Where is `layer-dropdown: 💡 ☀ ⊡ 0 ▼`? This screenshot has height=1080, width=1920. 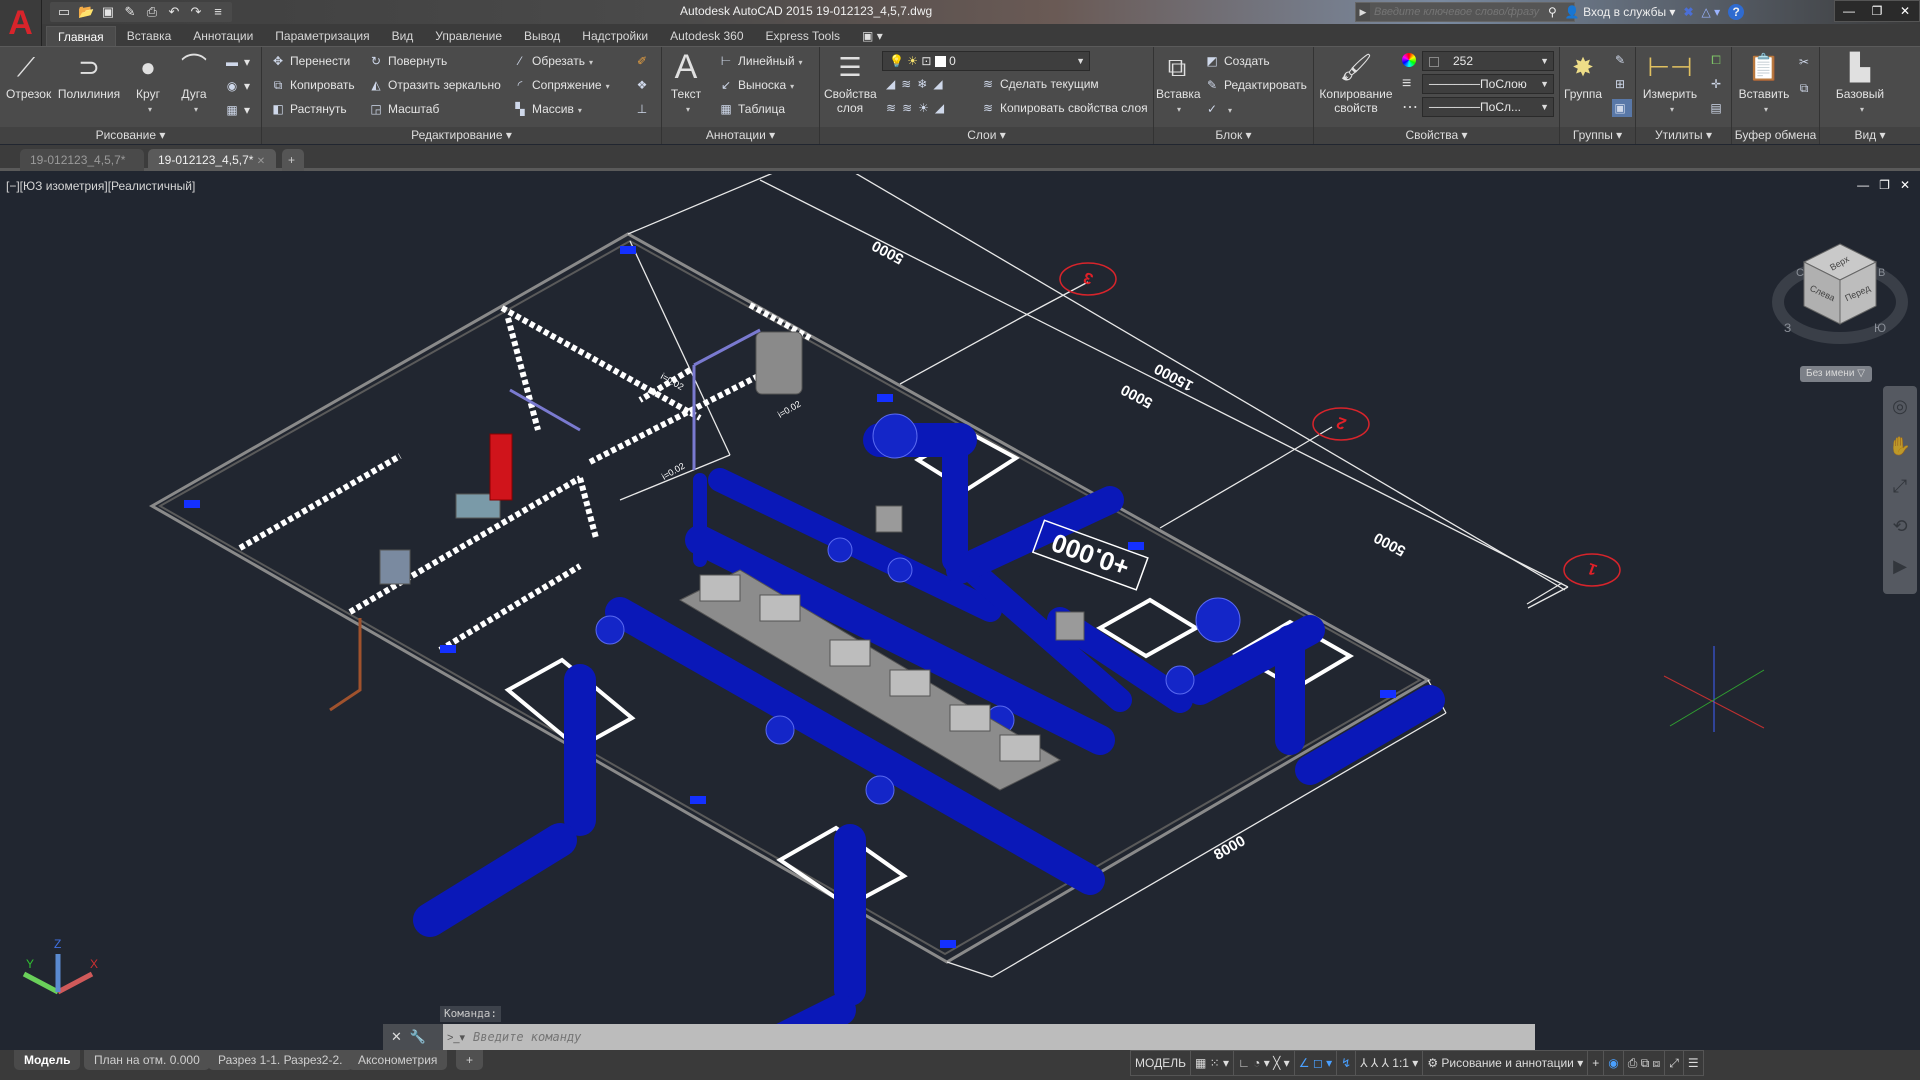 layer-dropdown: 💡 ☀ ⊡ 0 ▼ is located at coordinates (986, 61).